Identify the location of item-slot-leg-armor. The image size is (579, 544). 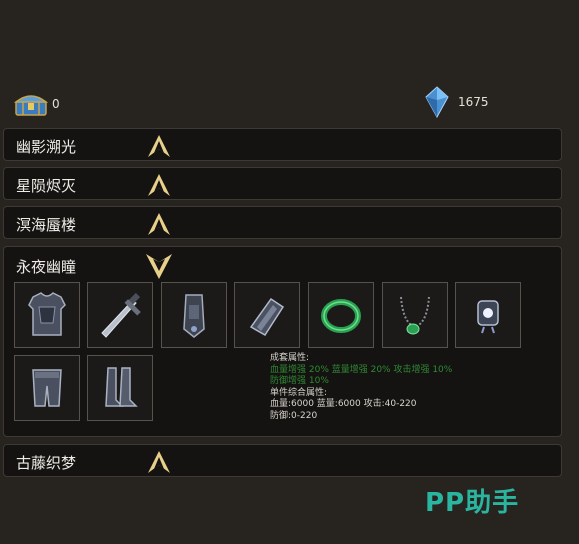
(47, 388).